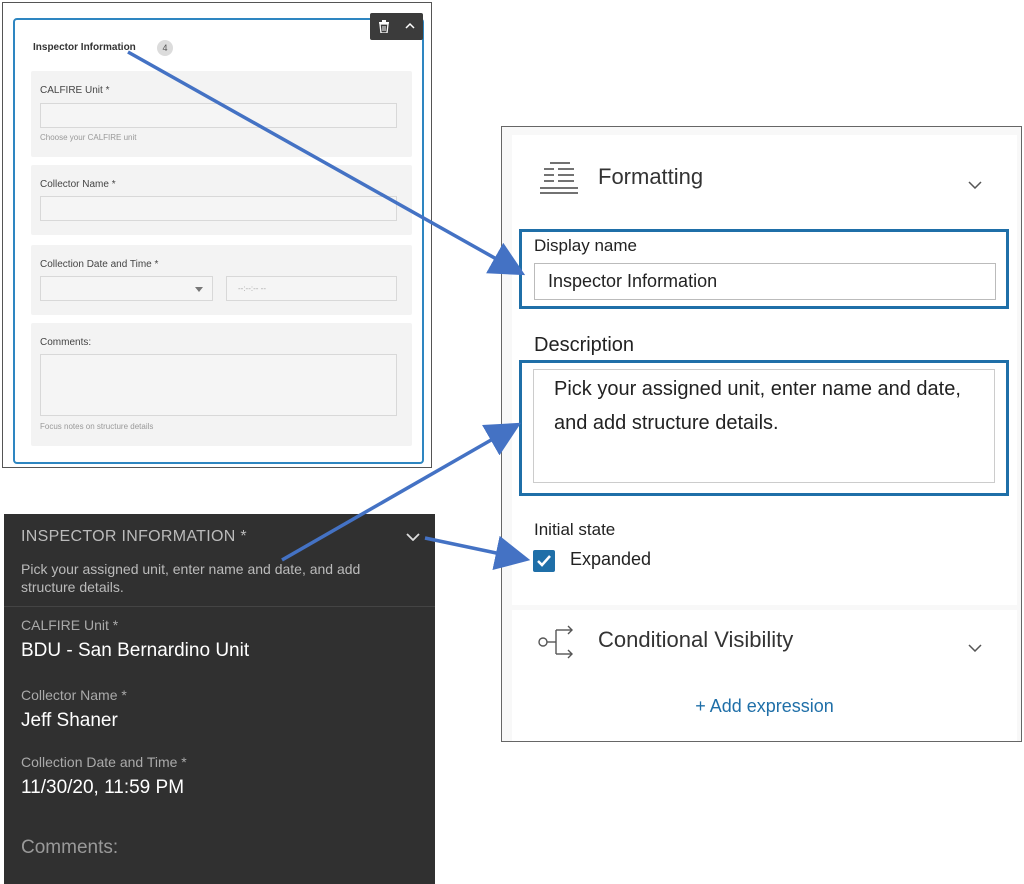  What do you see at coordinates (126, 288) in the screenshot?
I see `date-input-preview` at bounding box center [126, 288].